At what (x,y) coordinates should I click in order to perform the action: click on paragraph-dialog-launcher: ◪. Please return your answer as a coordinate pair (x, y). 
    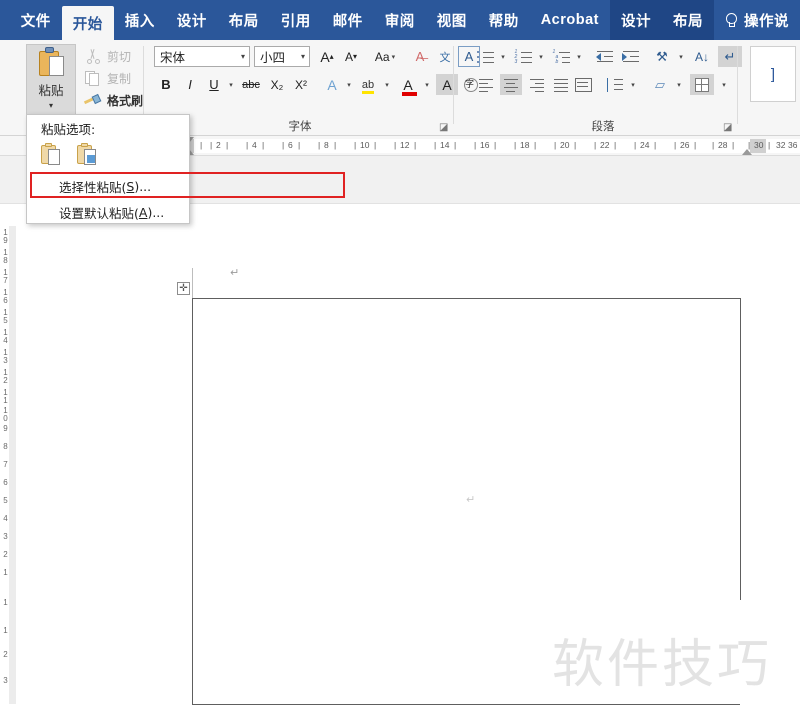
    Looking at the image, I should click on (728, 127).